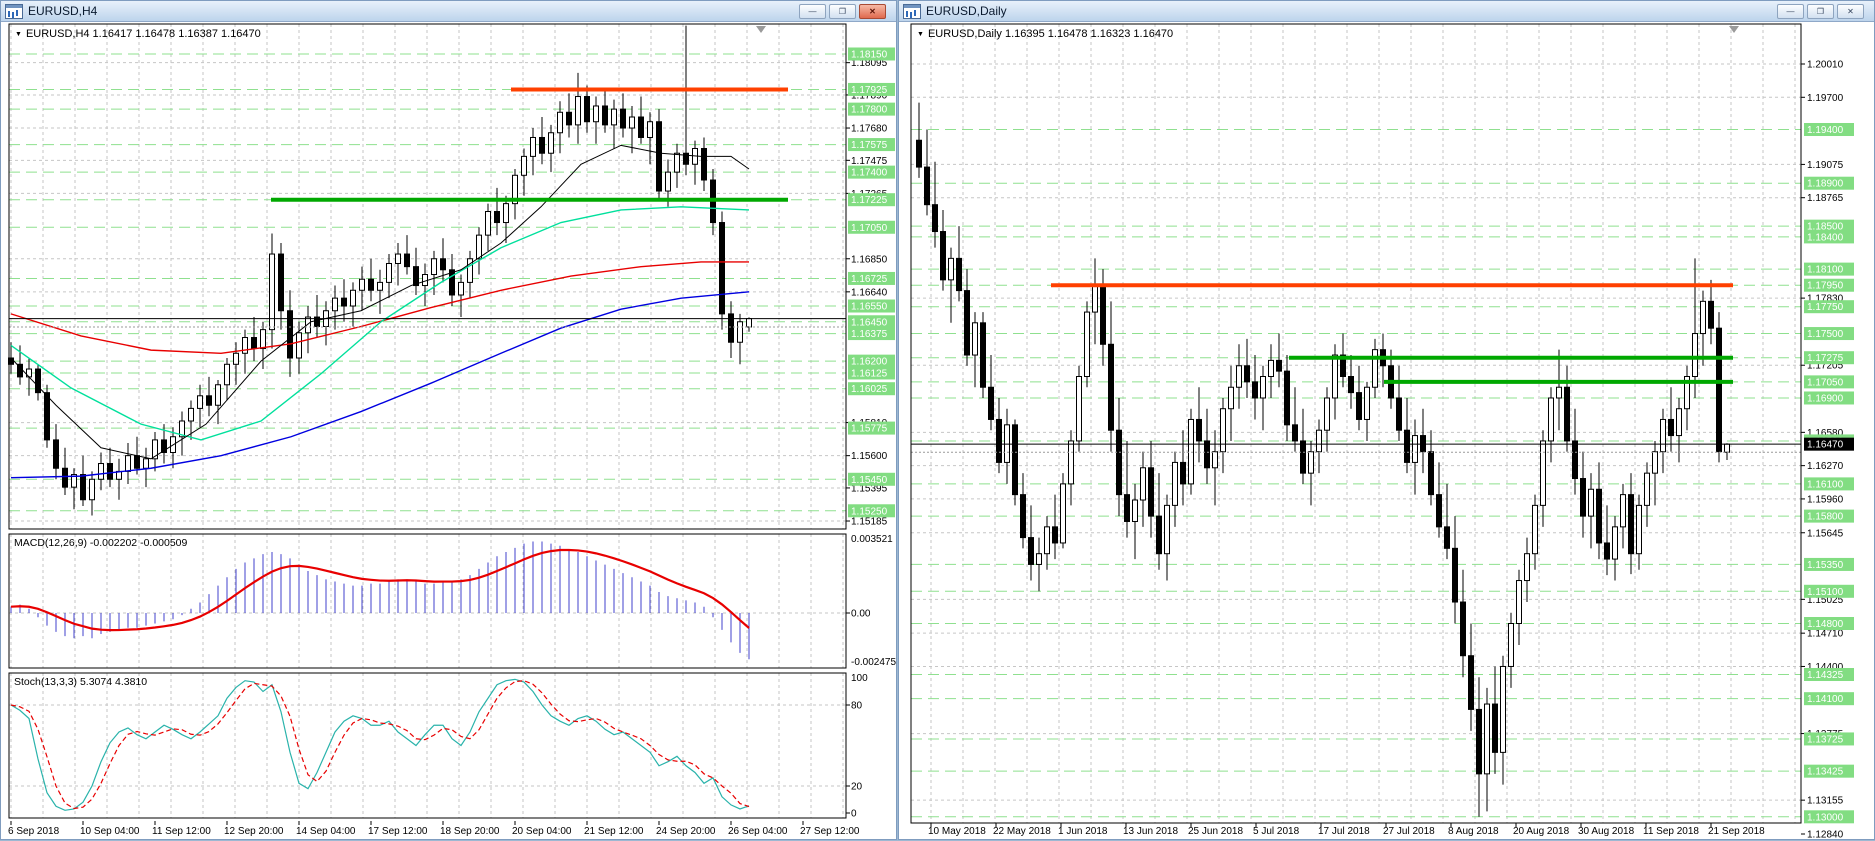 This screenshot has width=1875, height=841. I want to click on time-scale-label: 20 Aug 2018, so click(1541, 831).